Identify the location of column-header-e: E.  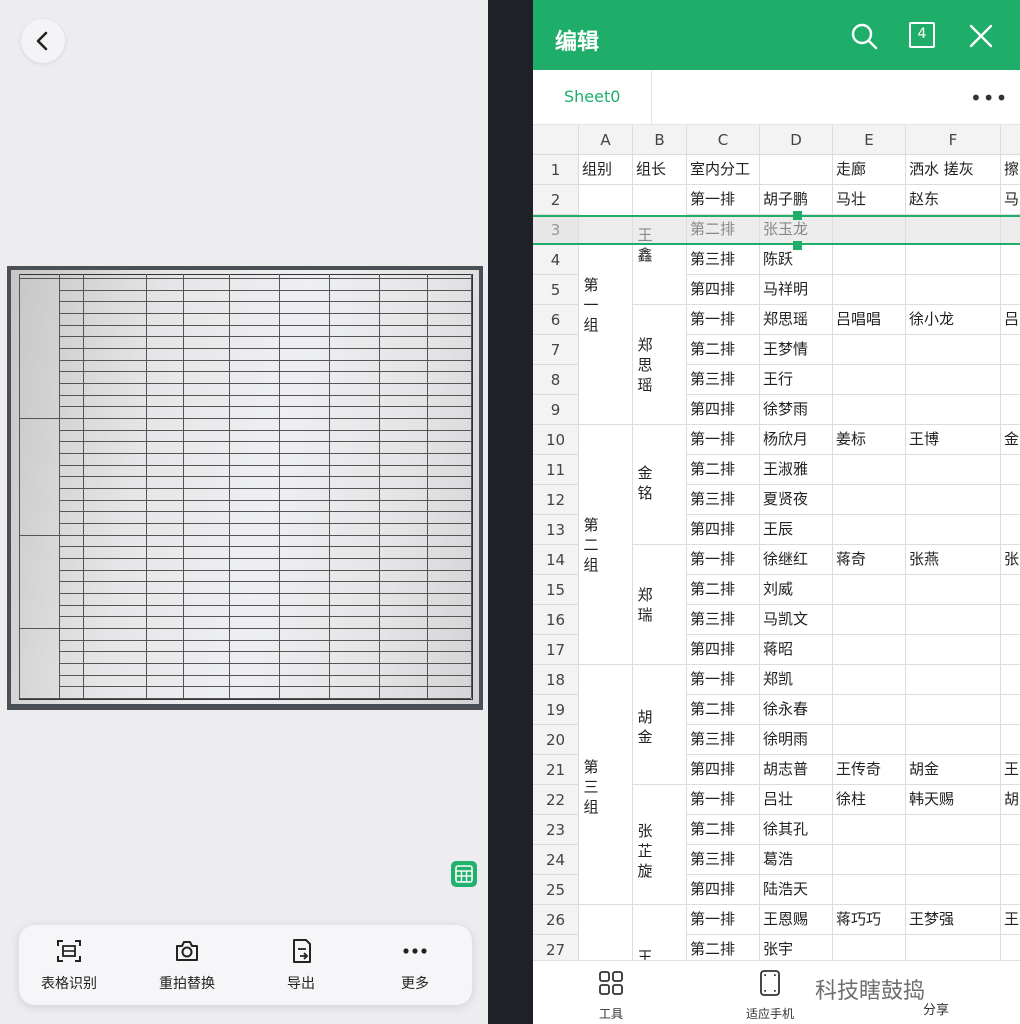
(869, 140).